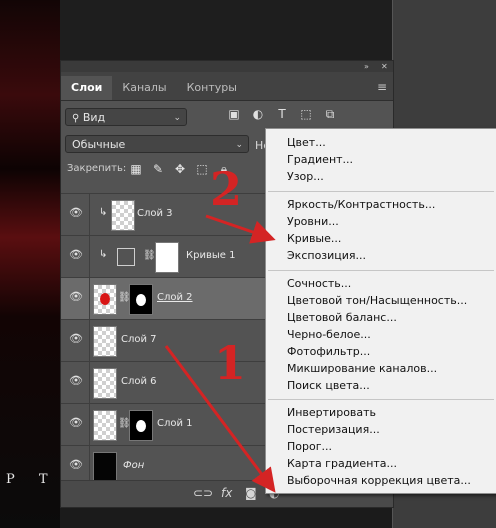  I want to click on annotation-arrows, so click(220, 353).